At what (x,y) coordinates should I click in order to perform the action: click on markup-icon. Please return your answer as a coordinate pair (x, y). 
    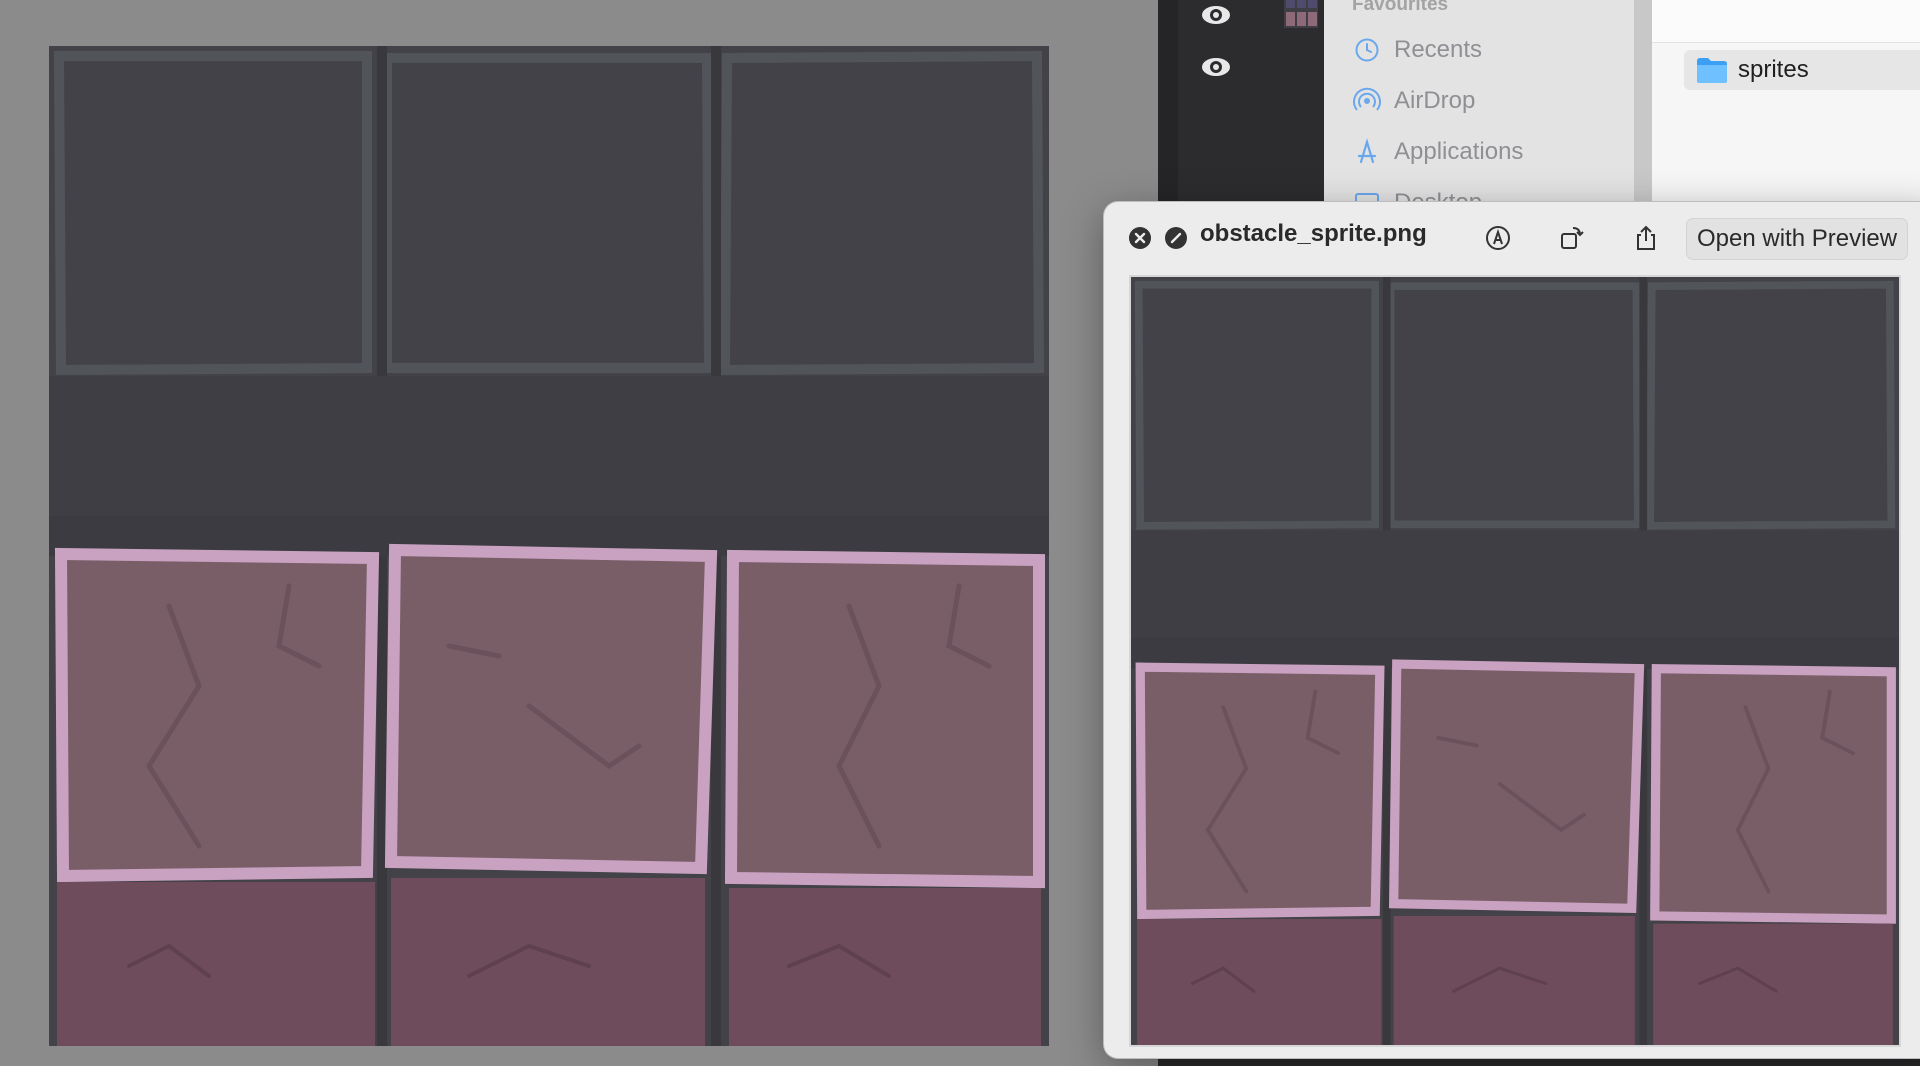
    Looking at the image, I should click on (1498, 238).